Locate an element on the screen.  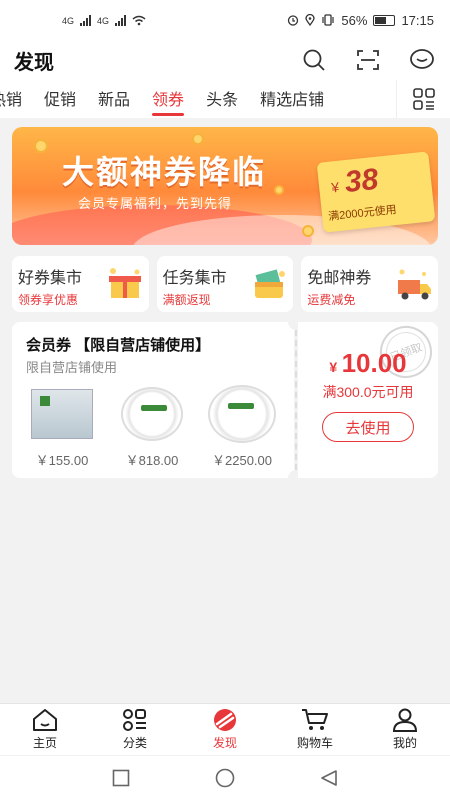
category-icon is located at coordinates (134, 720).